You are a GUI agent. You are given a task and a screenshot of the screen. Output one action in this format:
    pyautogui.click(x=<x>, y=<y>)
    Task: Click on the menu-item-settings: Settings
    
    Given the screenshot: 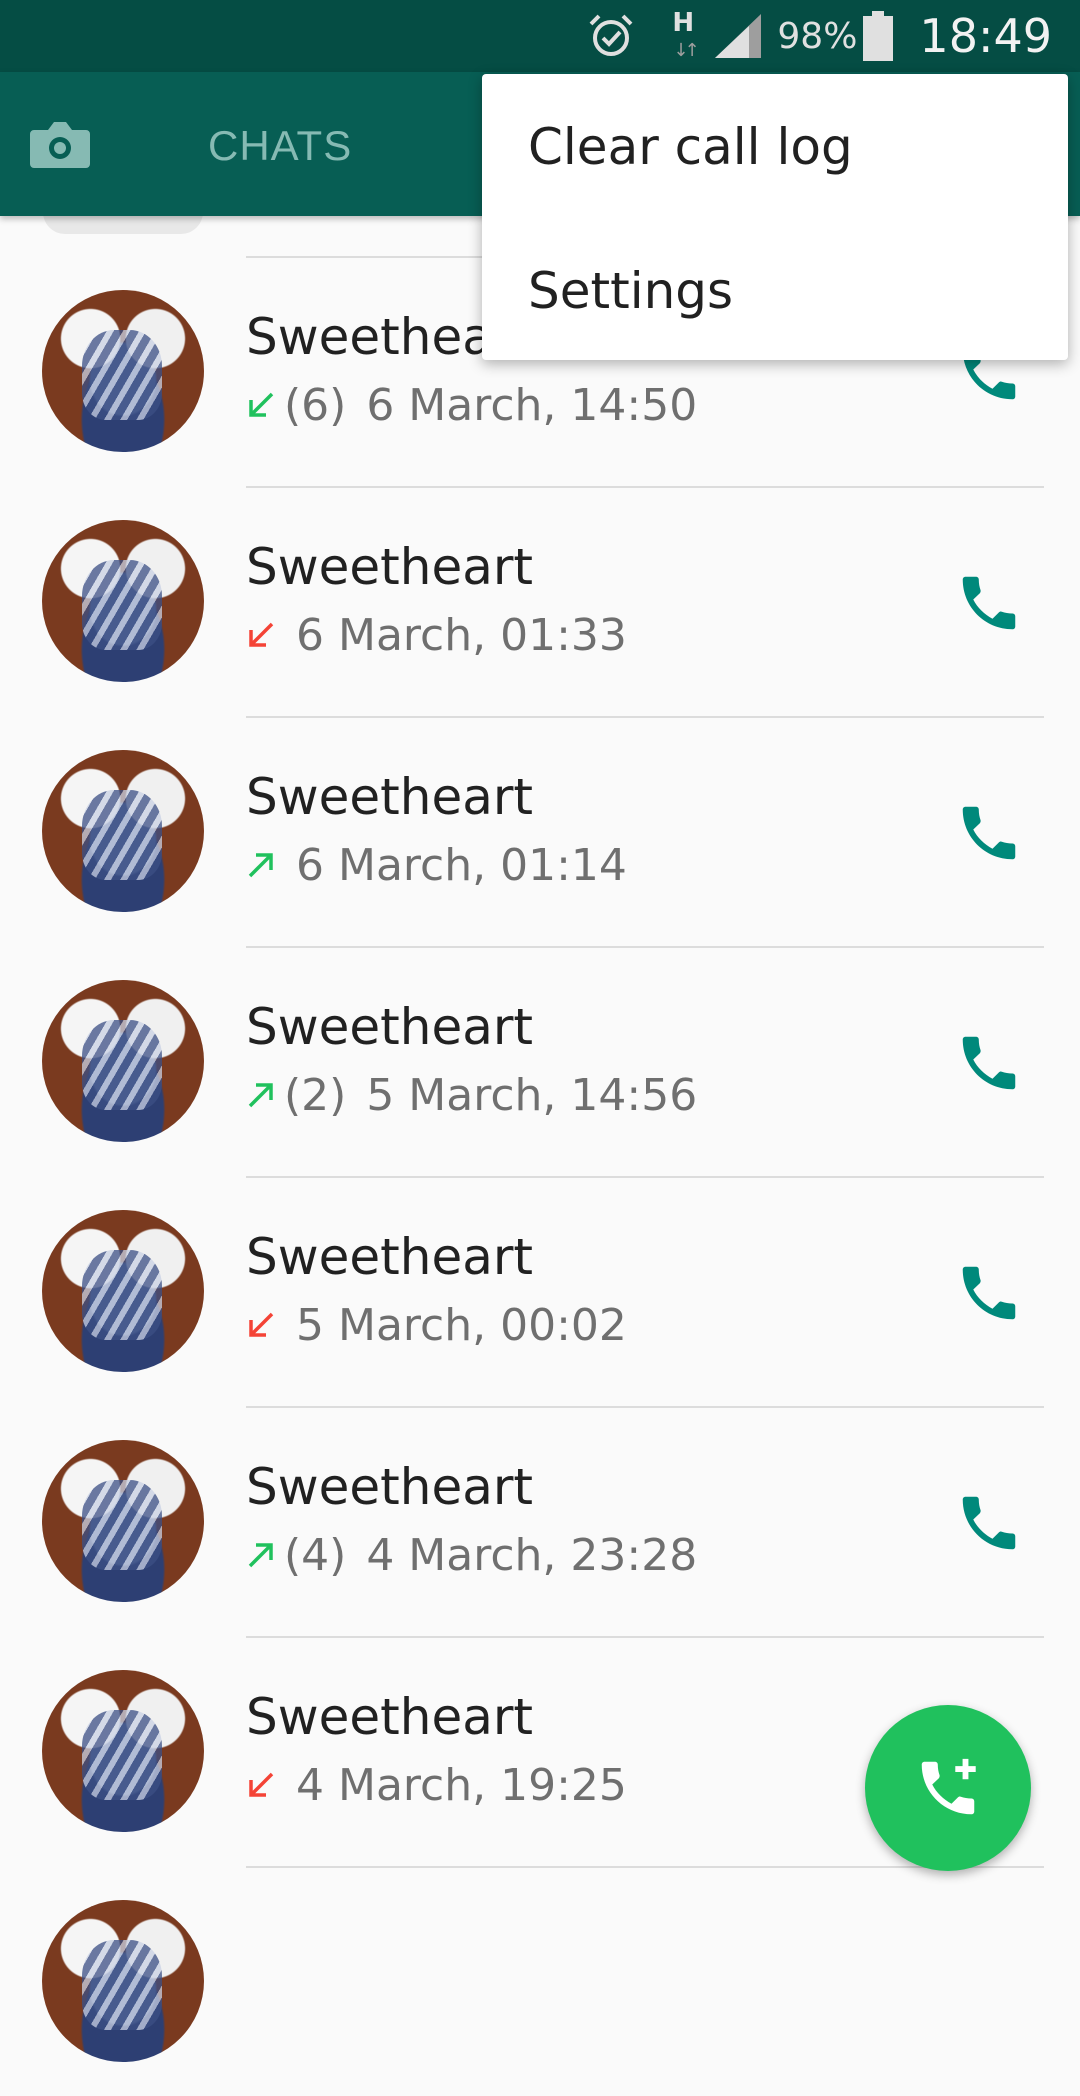 What is the action you would take?
    pyautogui.click(x=630, y=291)
    